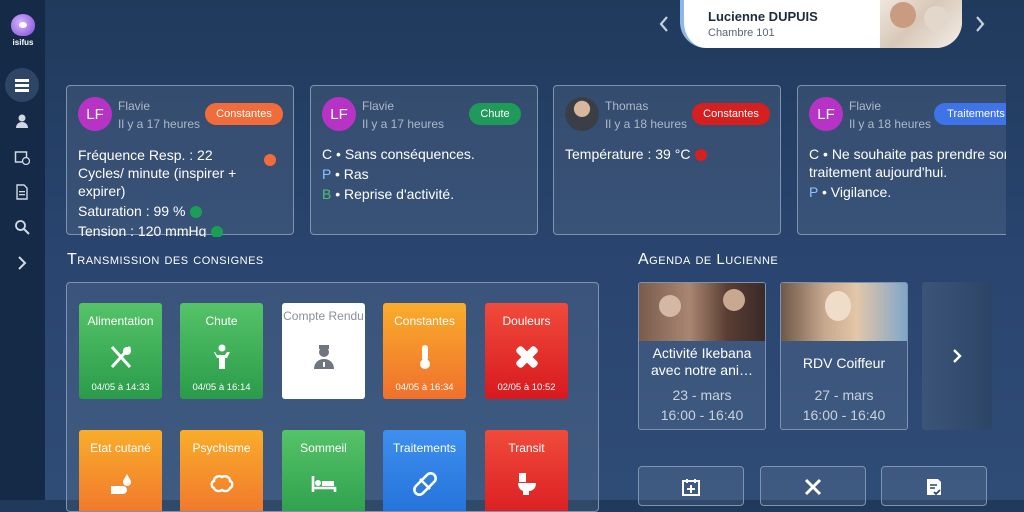  Describe the element at coordinates (120, 357) in the screenshot. I see `utensils-icon` at that location.